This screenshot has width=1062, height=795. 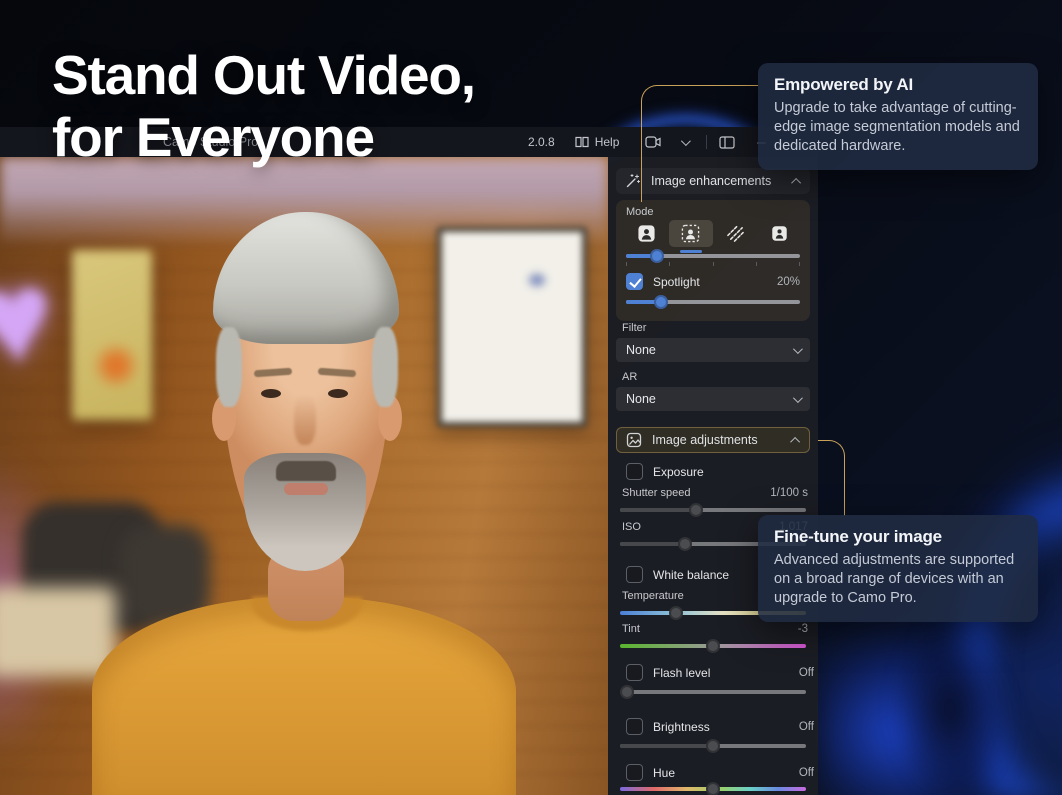 I want to click on spotlight-value: 20%, so click(x=788, y=281).